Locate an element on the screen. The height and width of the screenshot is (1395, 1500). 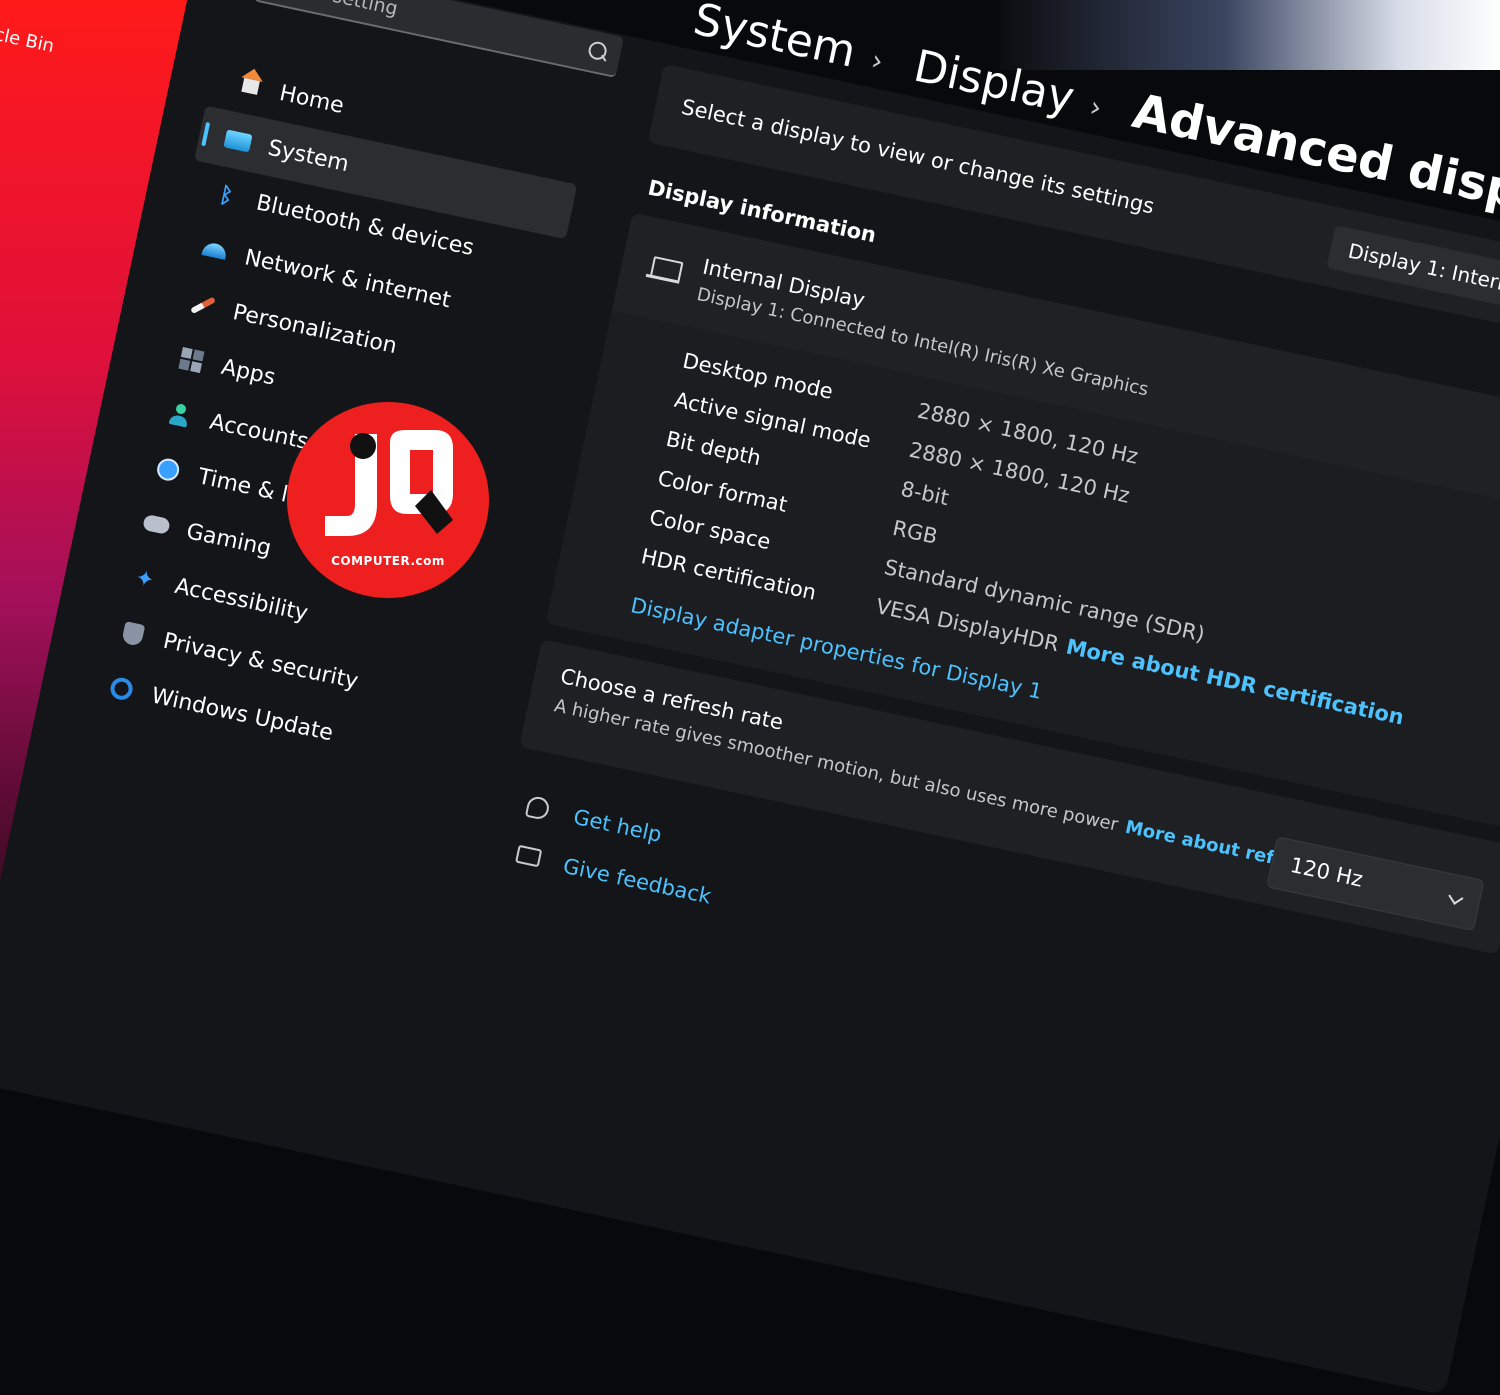
wifi-icon is located at coordinates (214, 250).